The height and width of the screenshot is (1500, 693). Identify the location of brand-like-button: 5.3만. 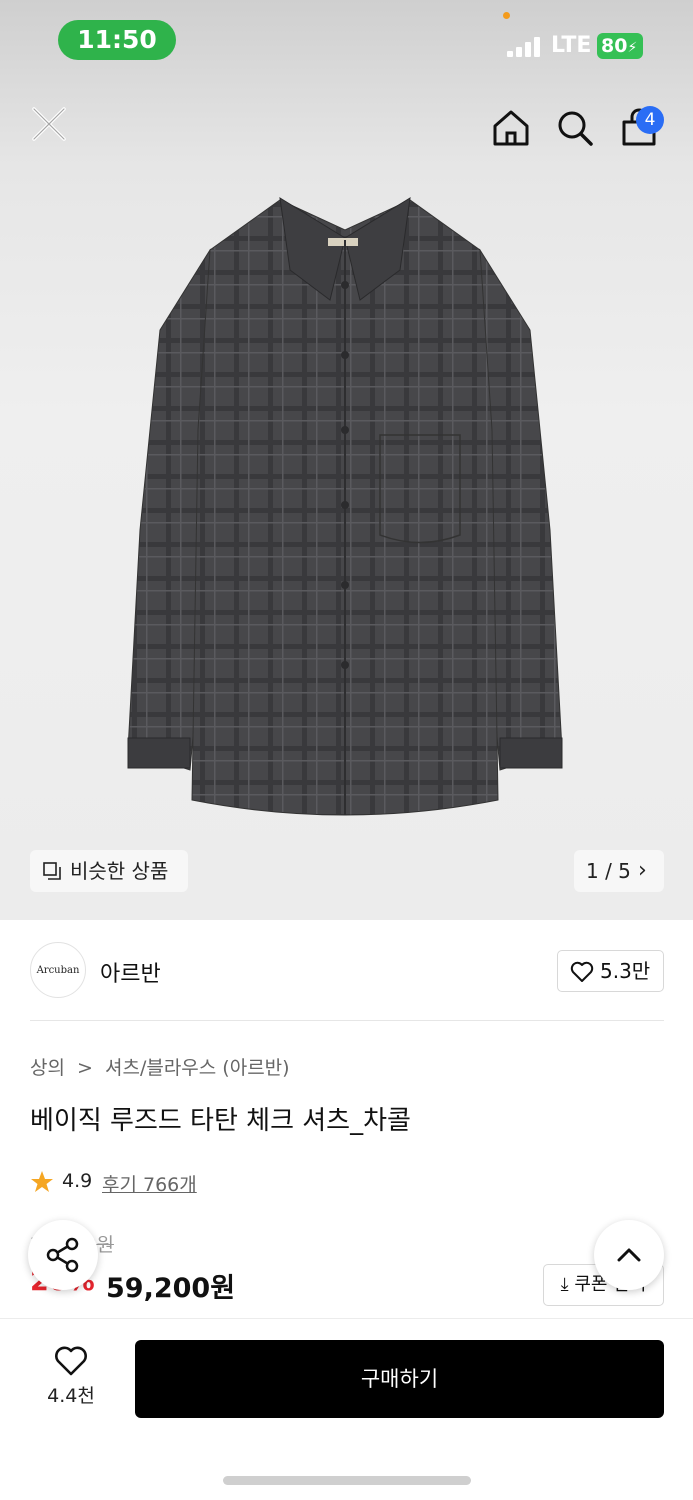
(610, 971).